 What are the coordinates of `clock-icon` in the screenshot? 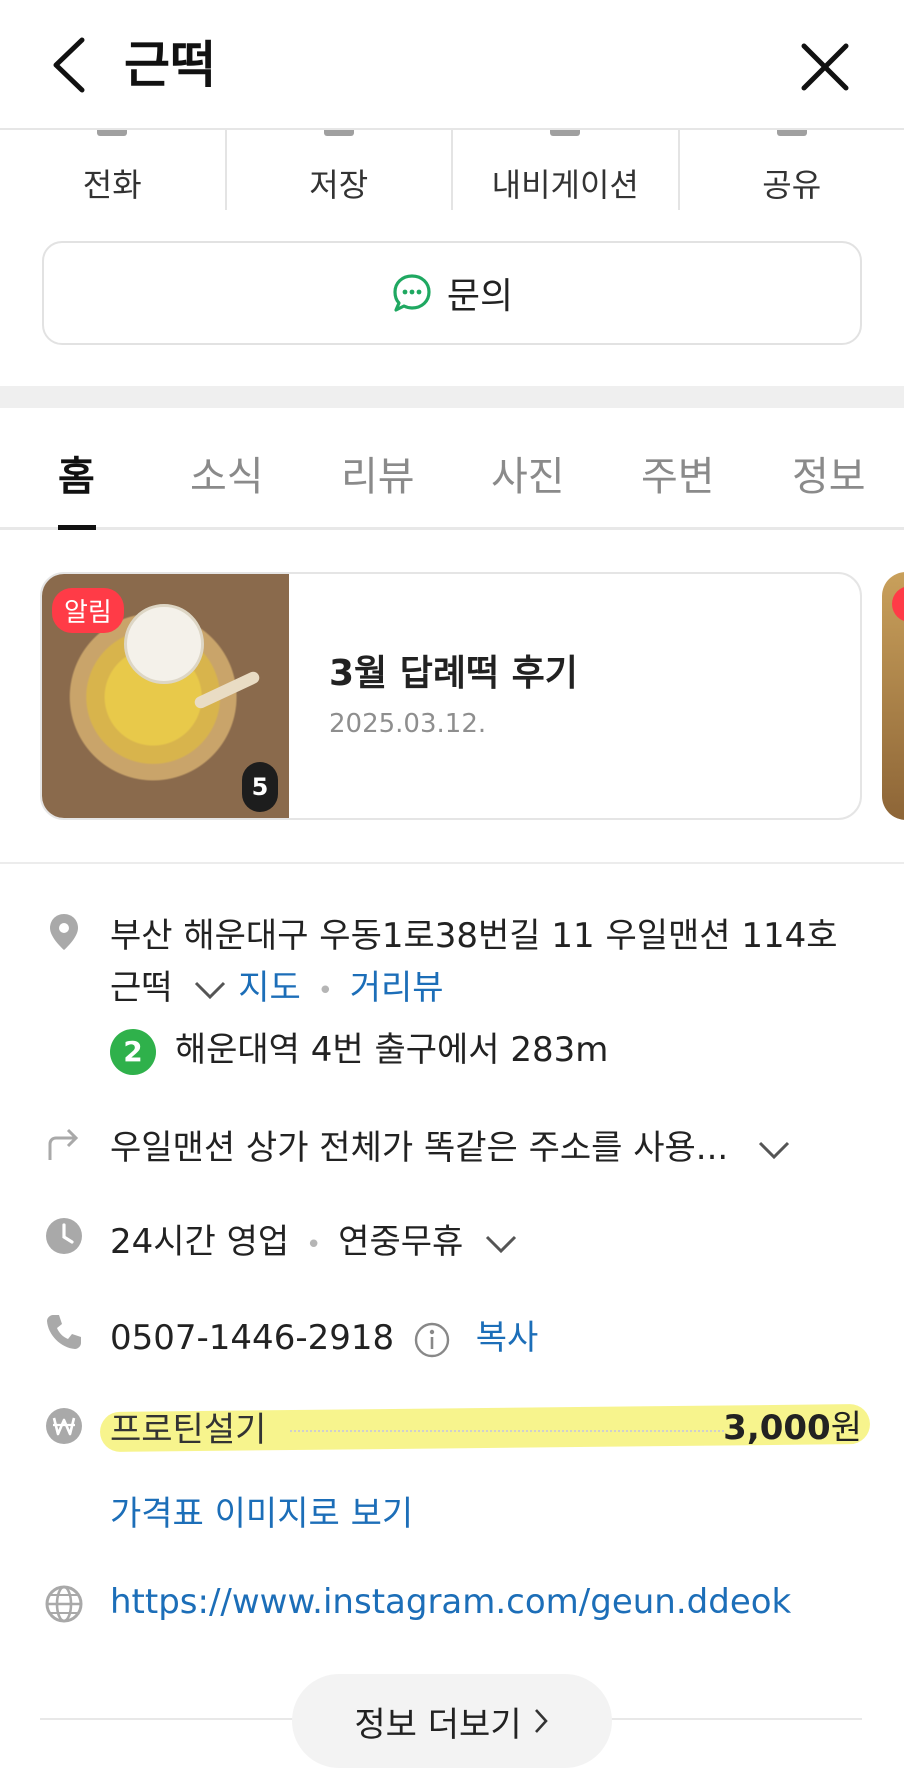 It's located at (64, 1236).